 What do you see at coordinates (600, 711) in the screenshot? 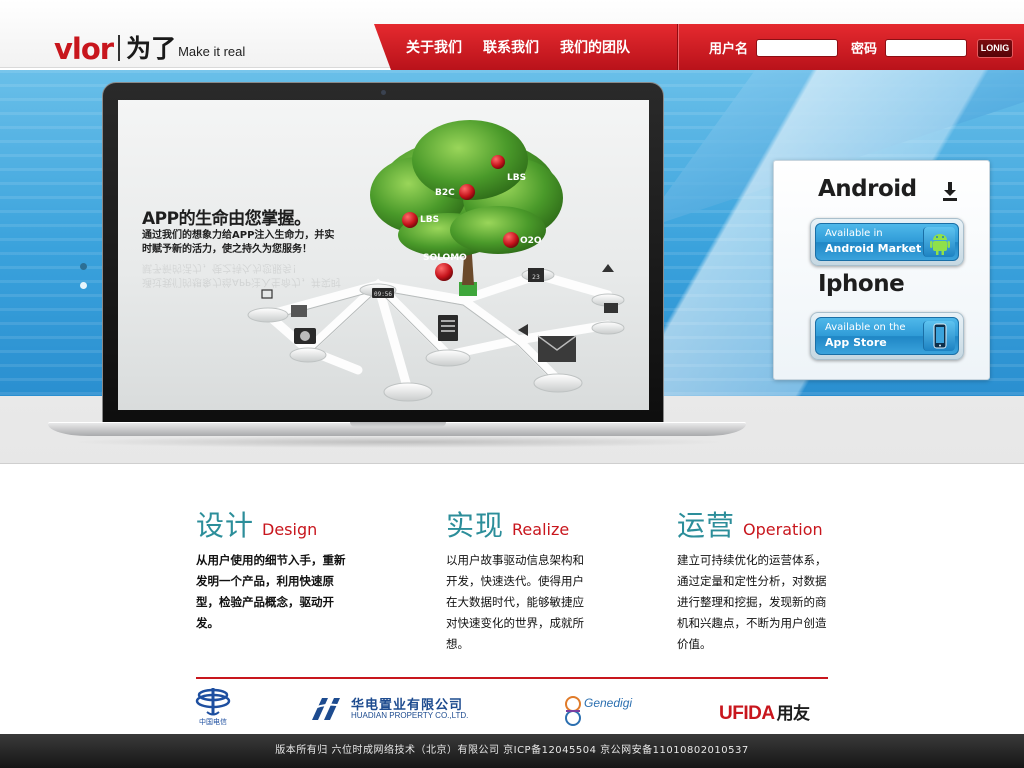
I see `partner-genedigi: Genedigi` at bounding box center [600, 711].